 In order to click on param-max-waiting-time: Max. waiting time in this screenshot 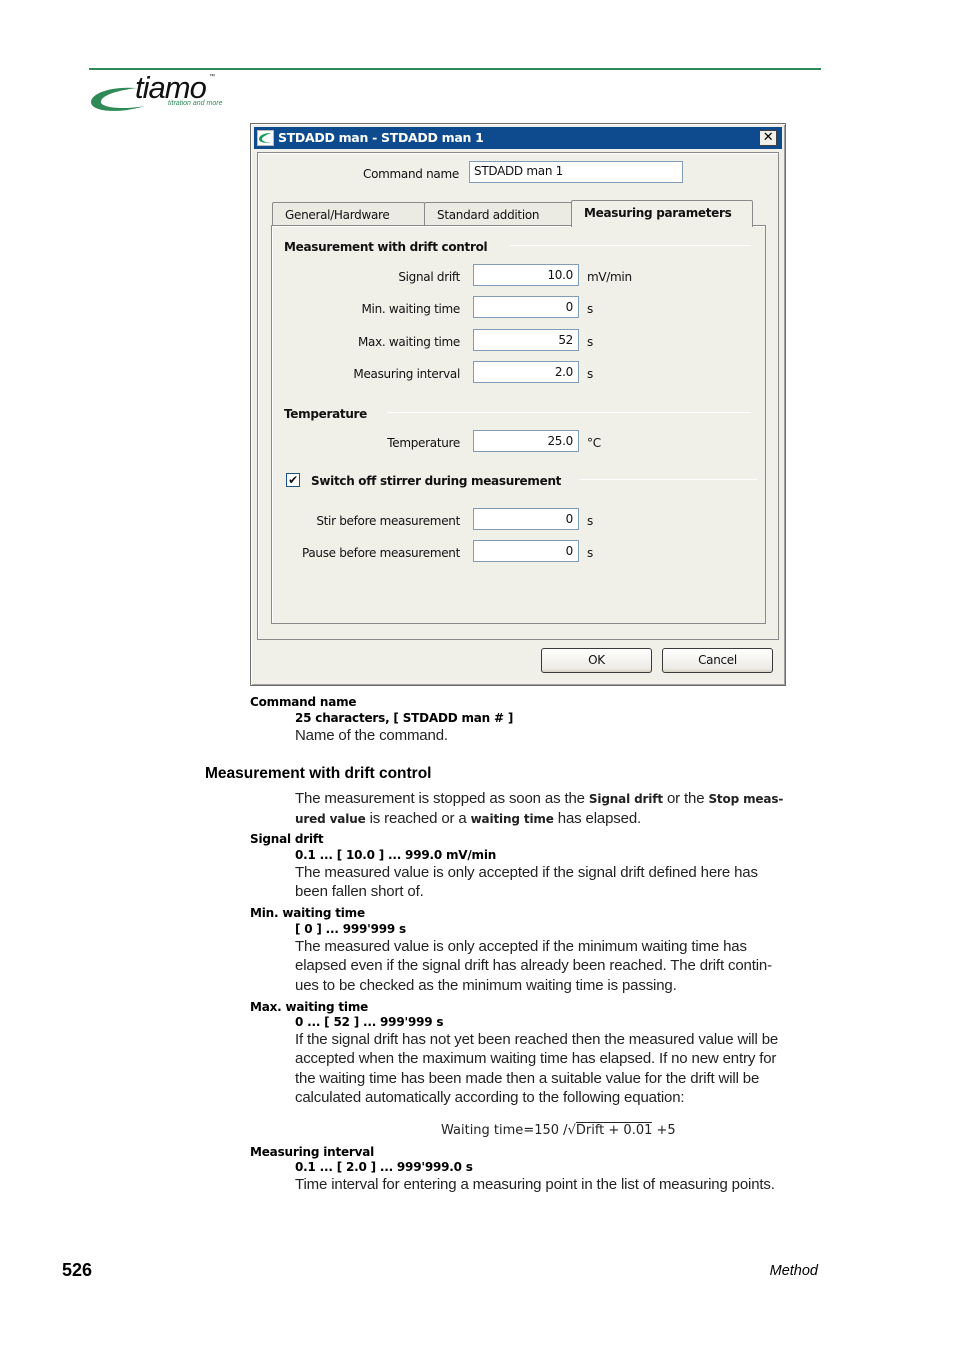, I will do `click(309, 1007)`.